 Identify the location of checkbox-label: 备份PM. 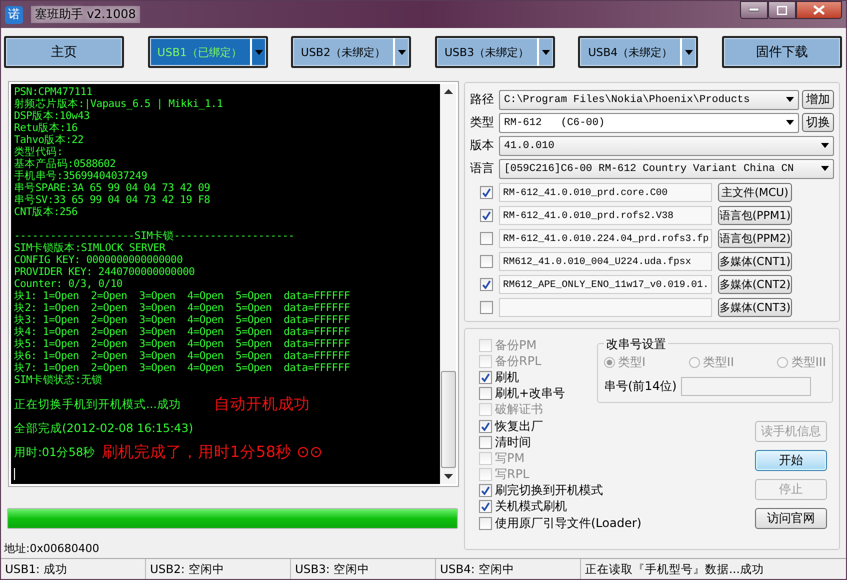
(516, 345).